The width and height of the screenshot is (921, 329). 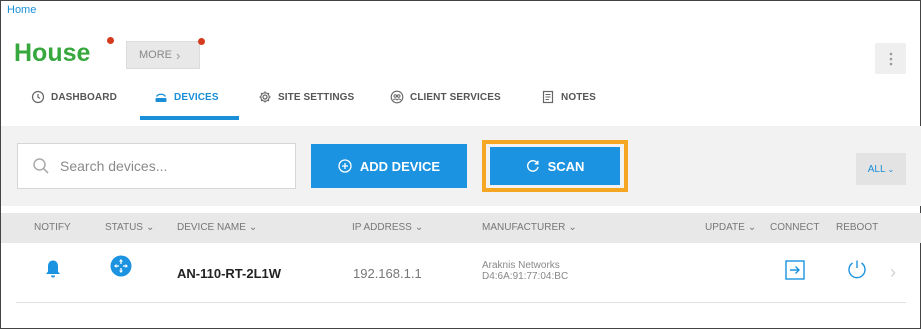 What do you see at coordinates (155, 55) in the screenshot?
I see `more-button-label: MORE` at bounding box center [155, 55].